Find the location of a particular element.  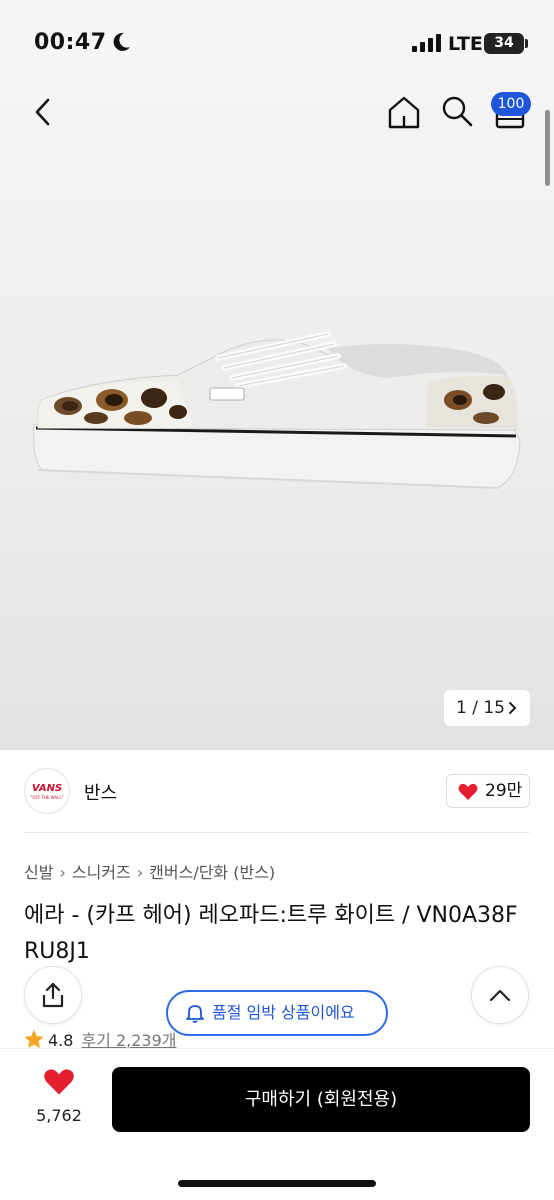

network-type: LTE is located at coordinates (465, 44).